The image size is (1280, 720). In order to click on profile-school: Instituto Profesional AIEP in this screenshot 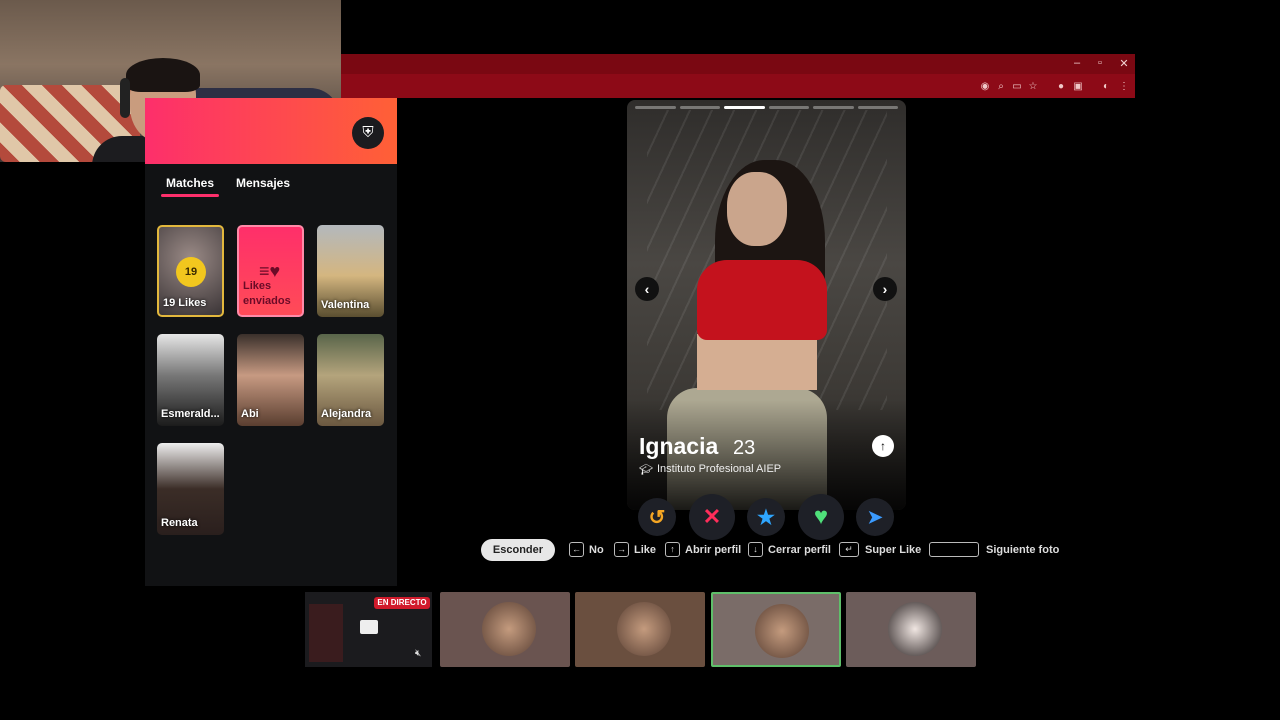, I will do `click(719, 469)`.